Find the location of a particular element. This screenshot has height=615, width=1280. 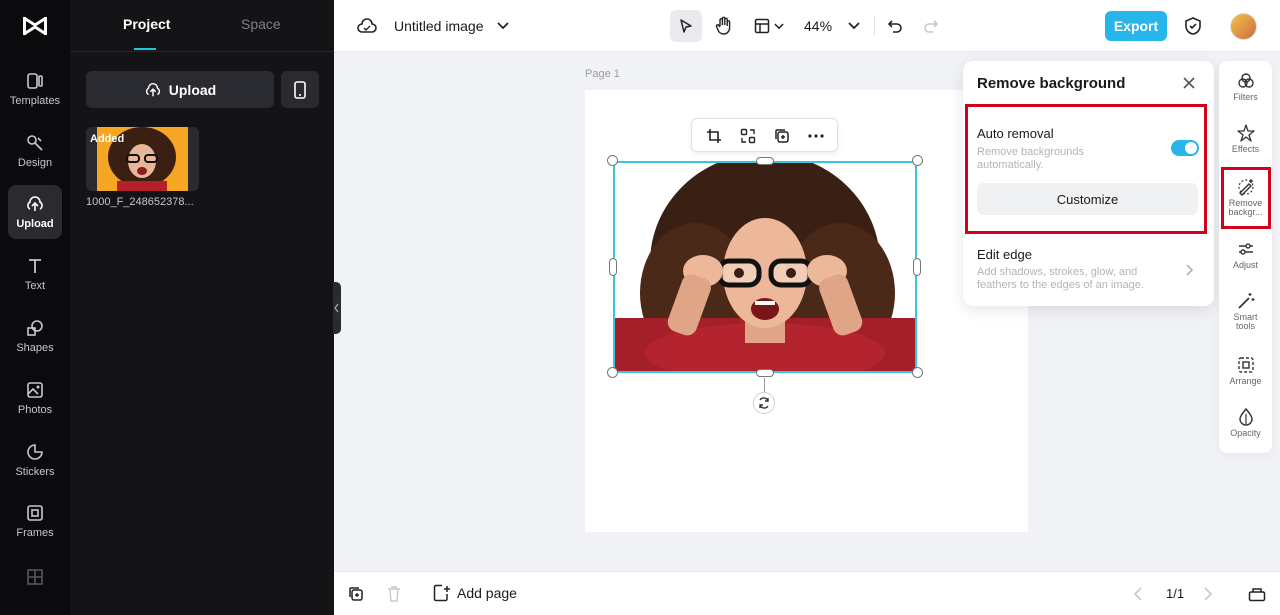

more-options-button is located at coordinates (816, 136).